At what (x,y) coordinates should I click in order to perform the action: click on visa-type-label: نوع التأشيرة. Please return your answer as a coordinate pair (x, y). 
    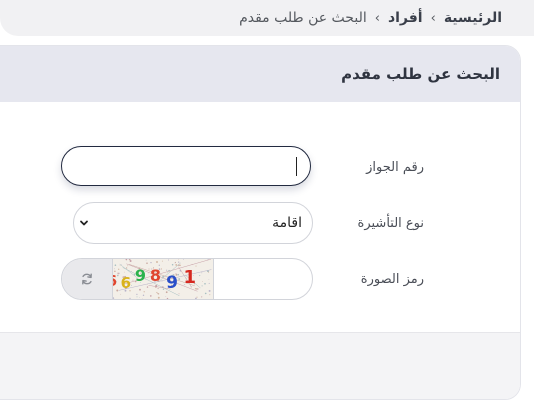
    Looking at the image, I should click on (390, 223).